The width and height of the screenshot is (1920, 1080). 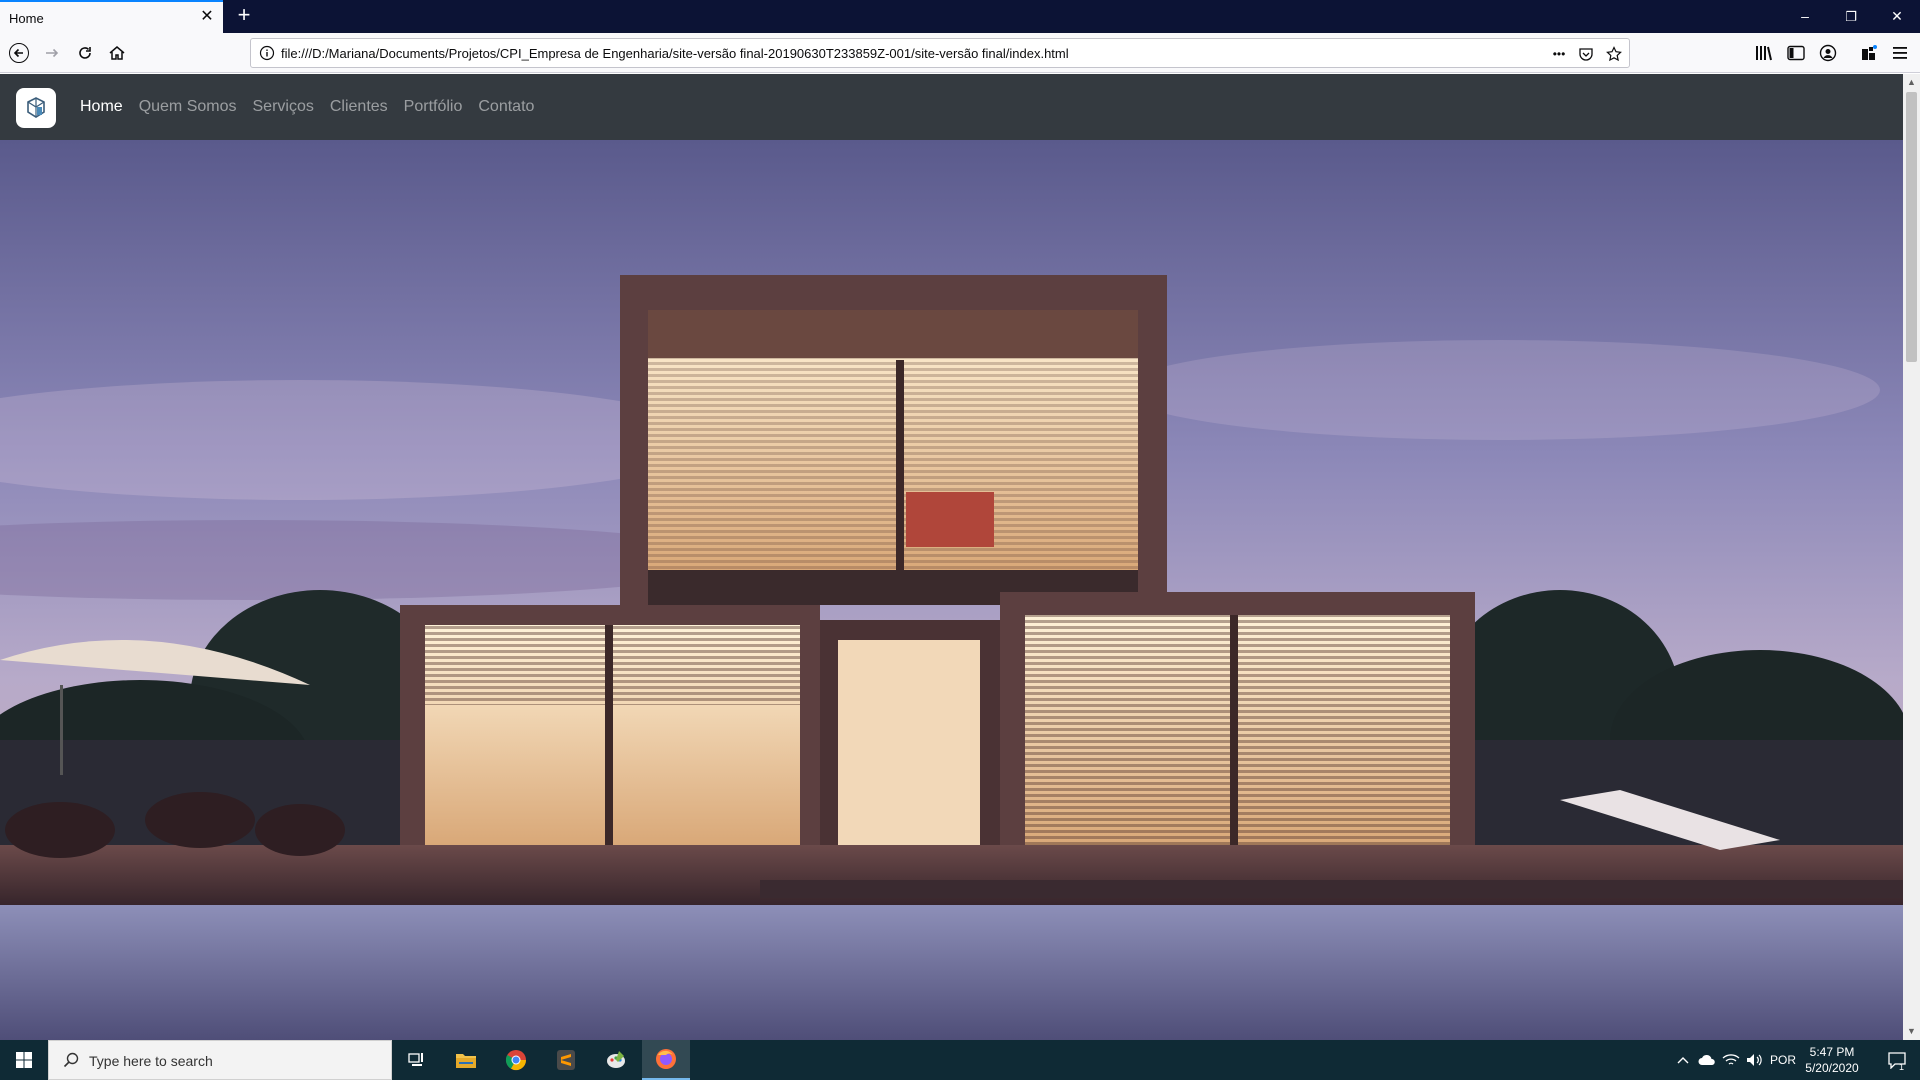 I want to click on search-placeholder: Type here to search, so click(x=151, y=1061).